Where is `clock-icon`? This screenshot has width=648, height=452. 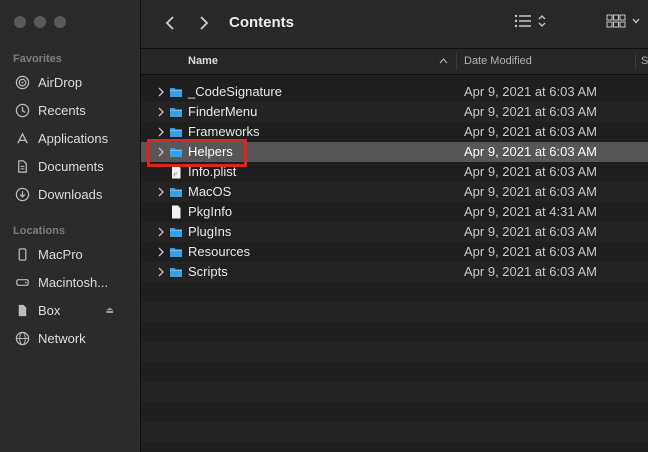 clock-icon is located at coordinates (22, 110).